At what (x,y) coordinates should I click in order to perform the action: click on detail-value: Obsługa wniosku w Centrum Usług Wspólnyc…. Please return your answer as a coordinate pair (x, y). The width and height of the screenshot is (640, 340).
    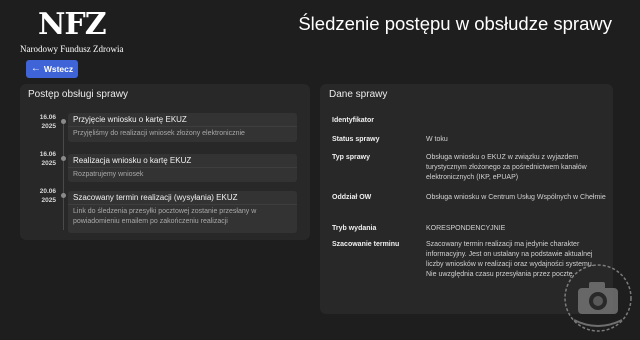
    Looking at the image, I should click on (516, 197).